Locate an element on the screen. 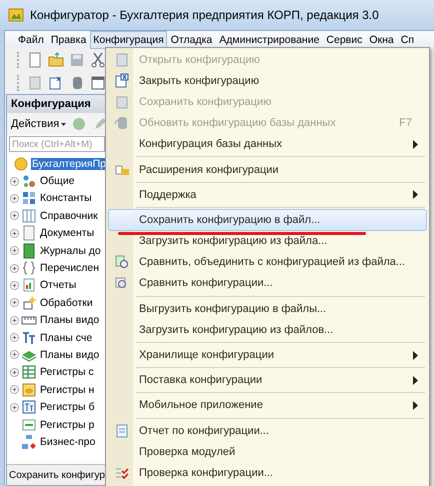 The image size is (434, 486). scissors-icon is located at coordinates (98, 60).